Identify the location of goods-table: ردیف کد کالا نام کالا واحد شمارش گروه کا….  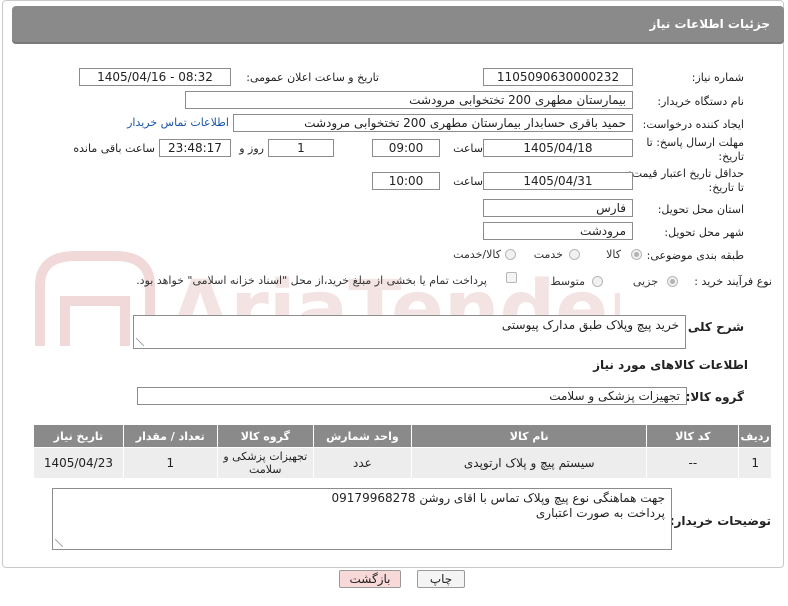
(402, 451).